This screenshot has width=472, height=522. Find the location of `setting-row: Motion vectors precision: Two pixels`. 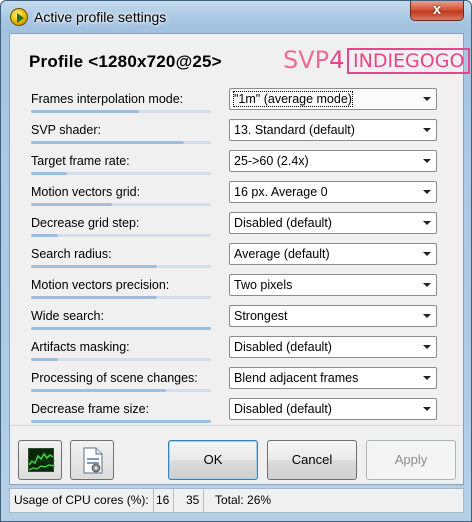

setting-row: Motion vectors precision: Two pixels is located at coordinates (237, 291).